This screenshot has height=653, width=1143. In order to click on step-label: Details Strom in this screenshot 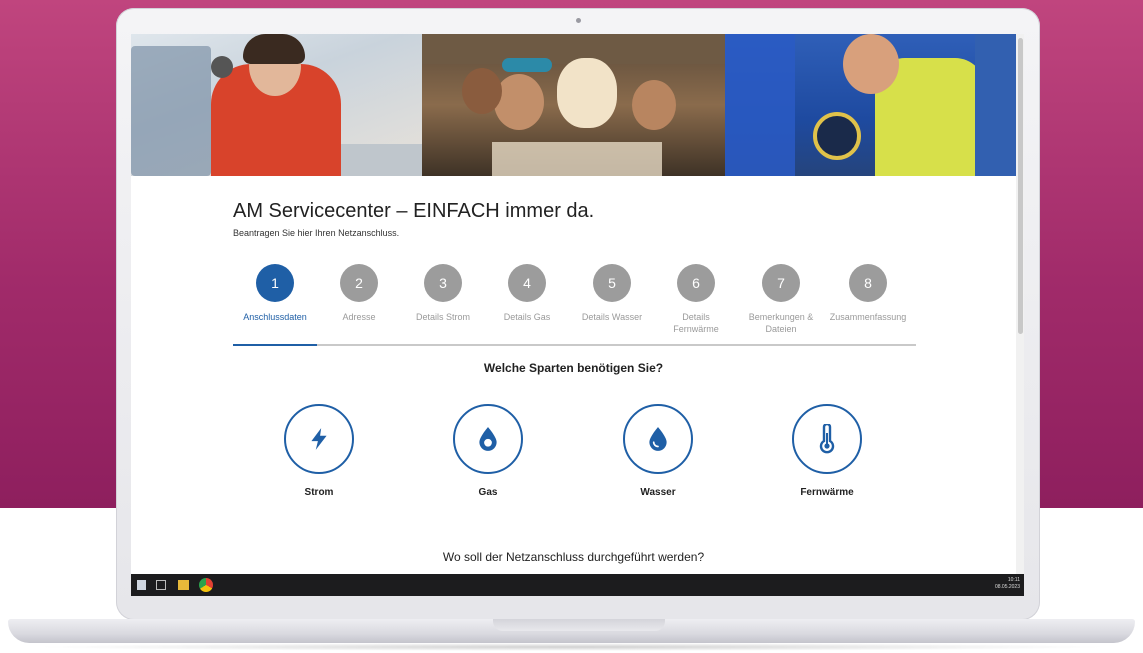, I will do `click(442, 317)`.